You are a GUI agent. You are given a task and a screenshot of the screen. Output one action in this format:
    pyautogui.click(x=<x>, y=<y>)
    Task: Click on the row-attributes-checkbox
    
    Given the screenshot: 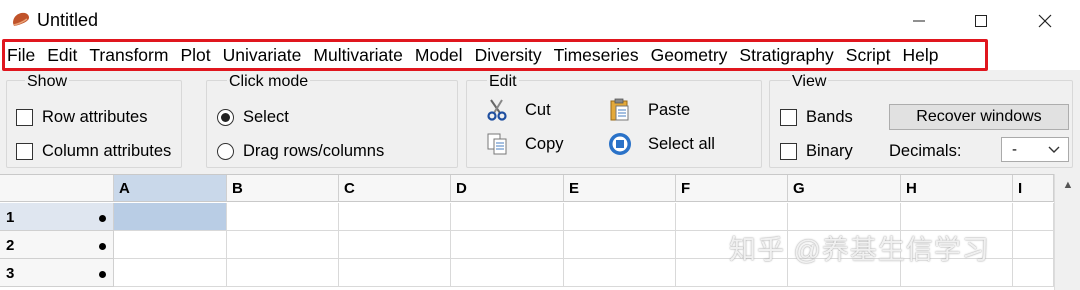 What is the action you would take?
    pyautogui.click(x=24, y=117)
    